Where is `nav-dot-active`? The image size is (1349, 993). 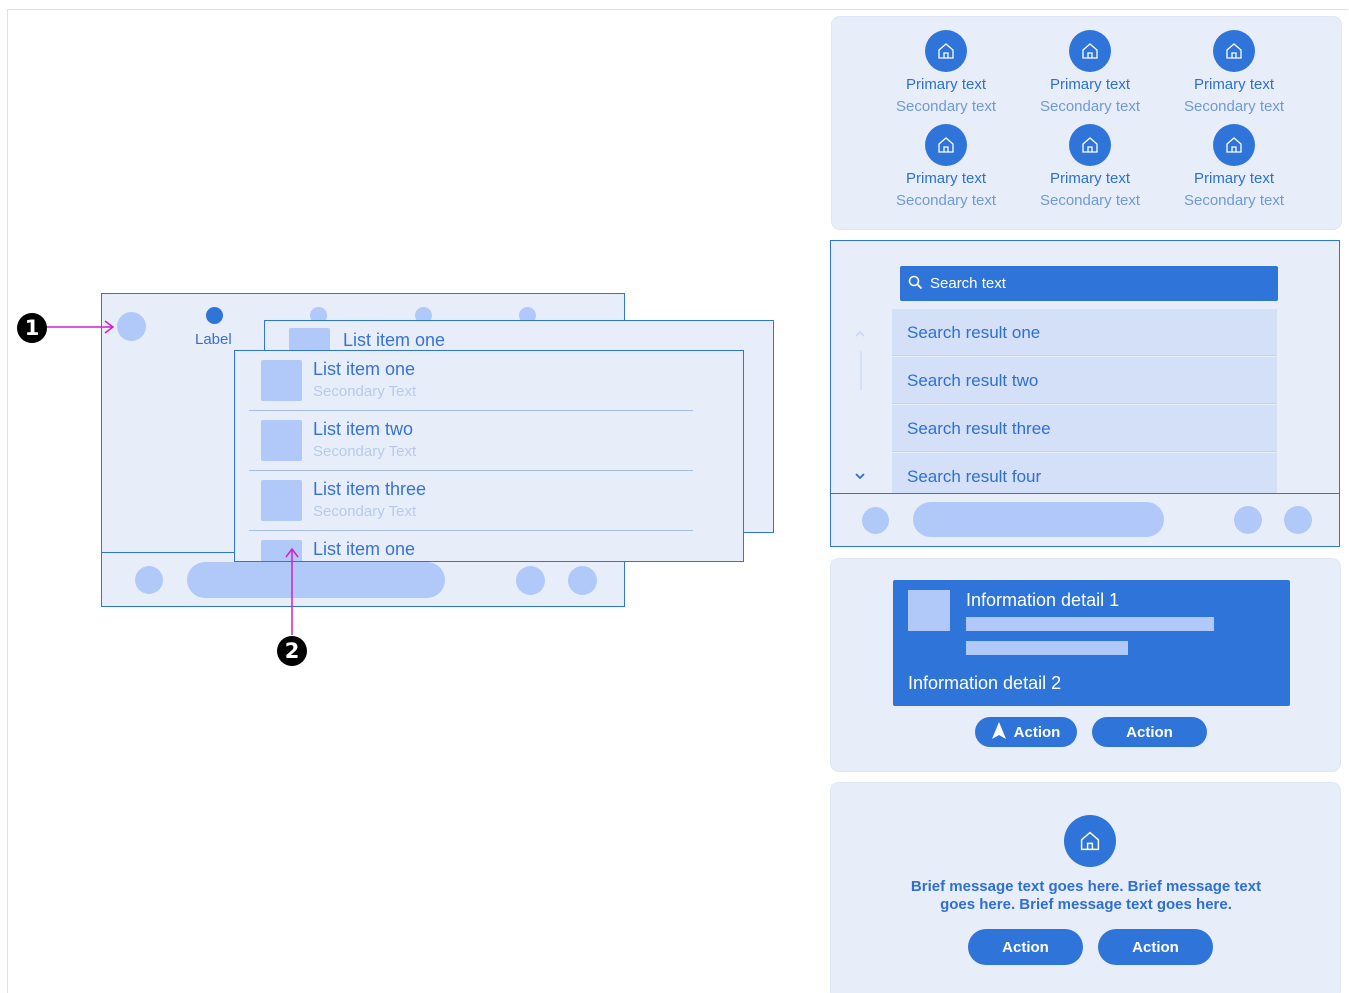 nav-dot-active is located at coordinates (214, 315).